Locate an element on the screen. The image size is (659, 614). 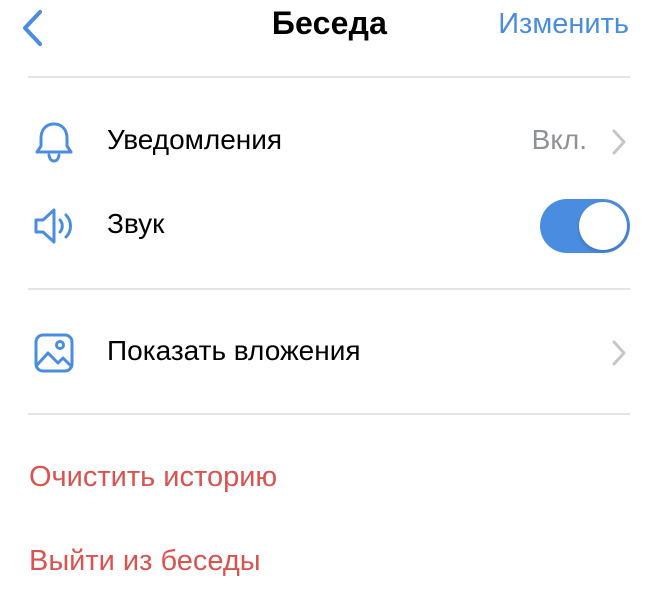
image-icon is located at coordinates (54, 353).